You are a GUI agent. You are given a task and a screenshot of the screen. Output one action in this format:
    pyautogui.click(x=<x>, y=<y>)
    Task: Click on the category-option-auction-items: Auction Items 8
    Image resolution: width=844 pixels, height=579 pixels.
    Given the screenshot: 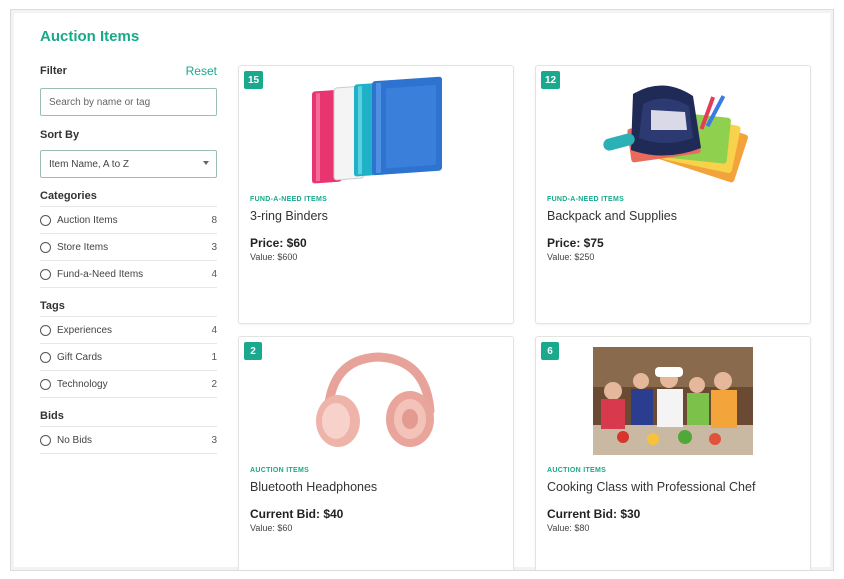 What is the action you would take?
    pyautogui.click(x=128, y=219)
    